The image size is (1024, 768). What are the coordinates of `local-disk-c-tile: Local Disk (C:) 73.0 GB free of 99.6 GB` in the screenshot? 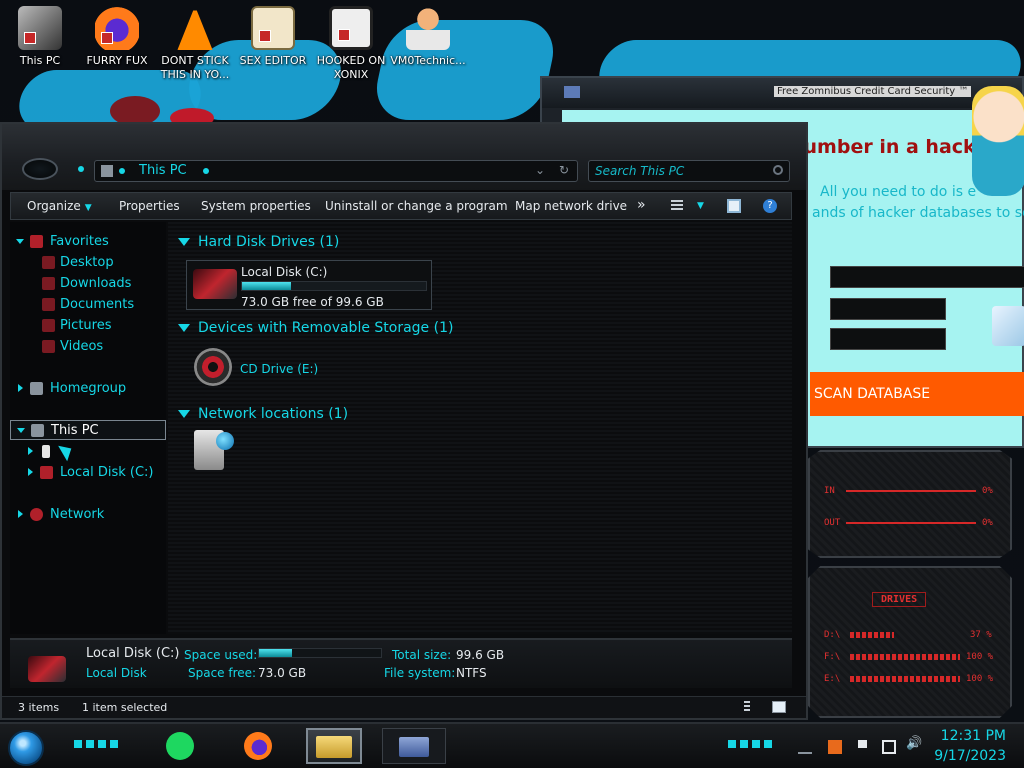 It's located at (309, 285).